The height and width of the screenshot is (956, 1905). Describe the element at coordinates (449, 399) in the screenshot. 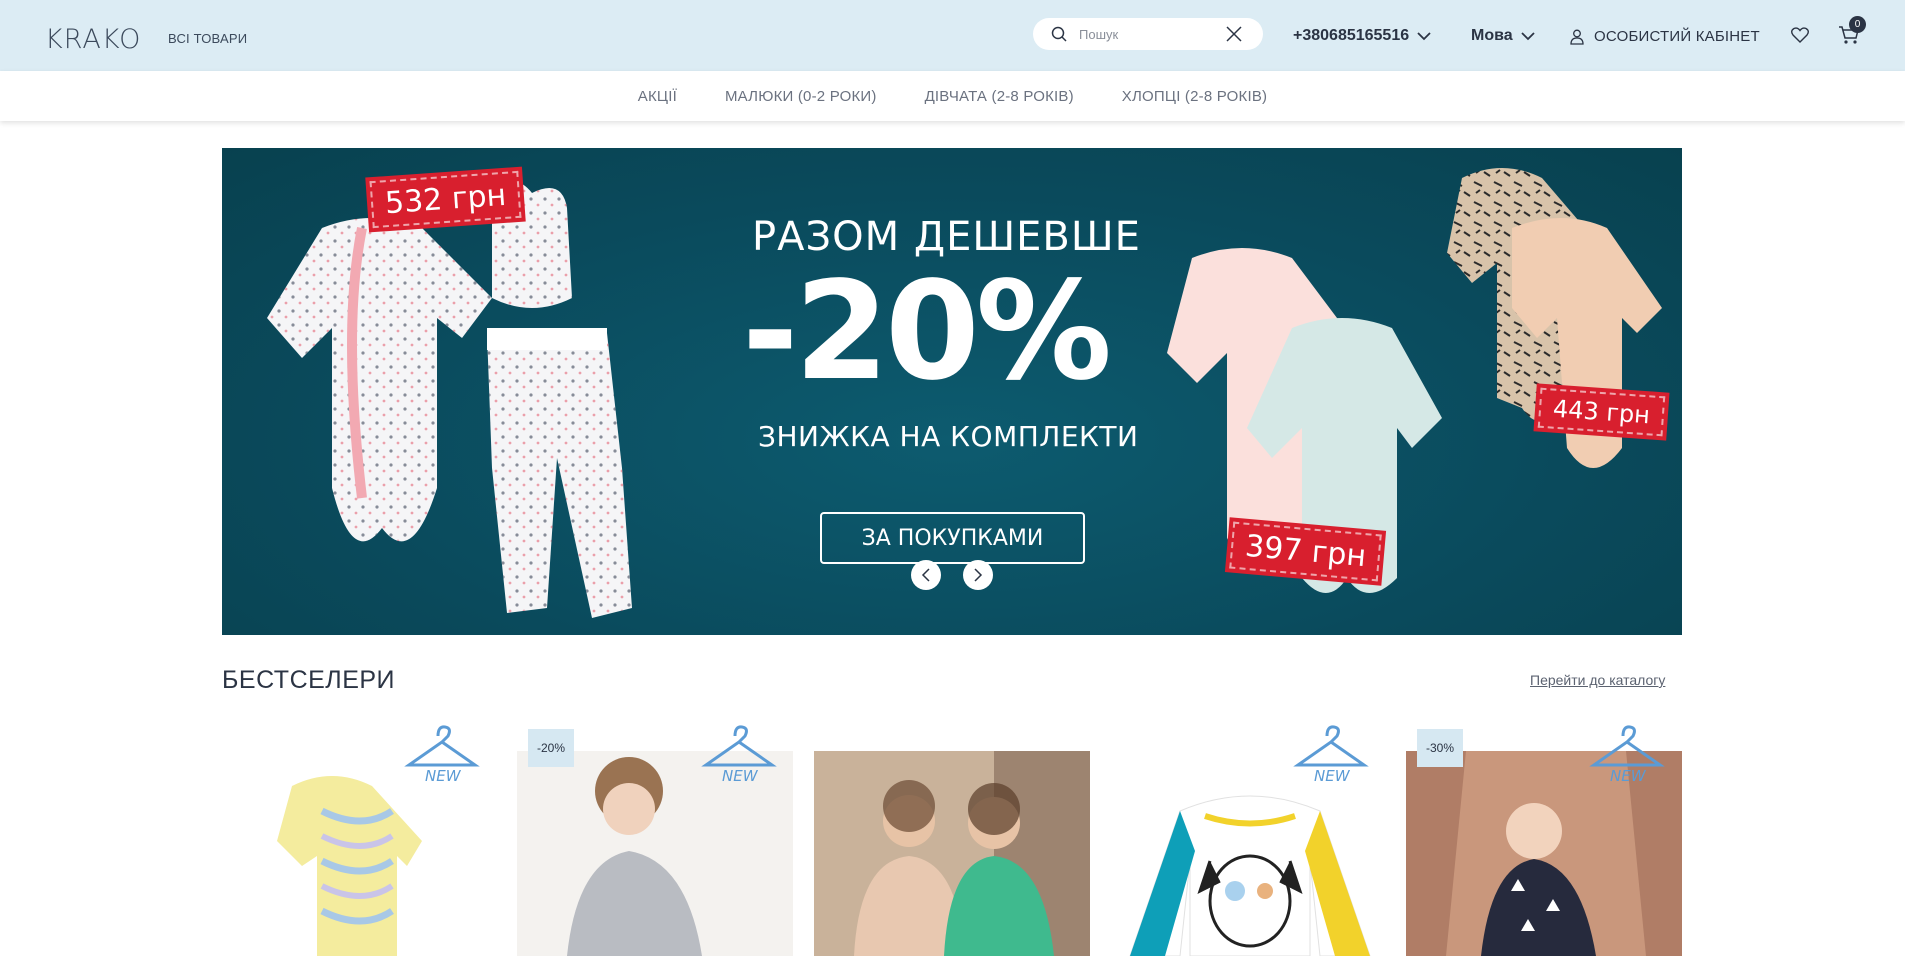

I see `baby-set-image` at that location.